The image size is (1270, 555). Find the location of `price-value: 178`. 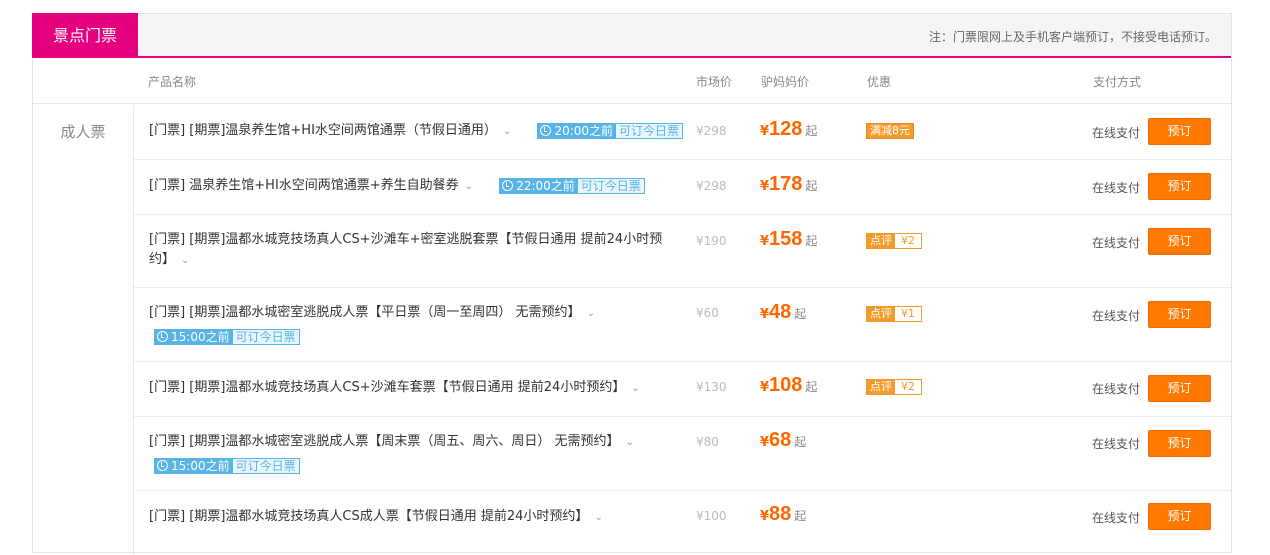

price-value: 178 is located at coordinates (786, 184).